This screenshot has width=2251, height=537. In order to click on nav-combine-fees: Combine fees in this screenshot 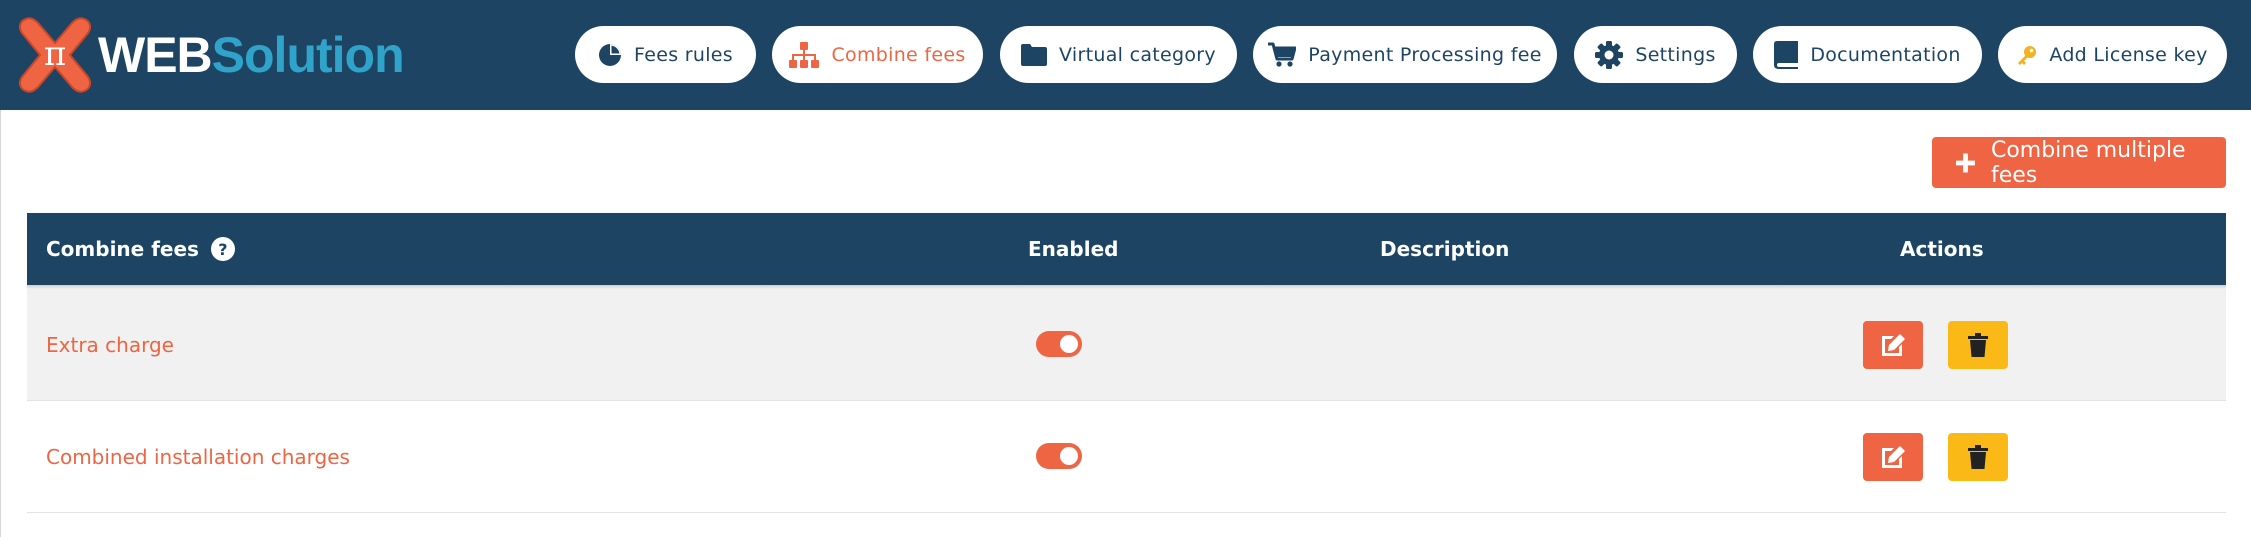, I will do `click(877, 54)`.